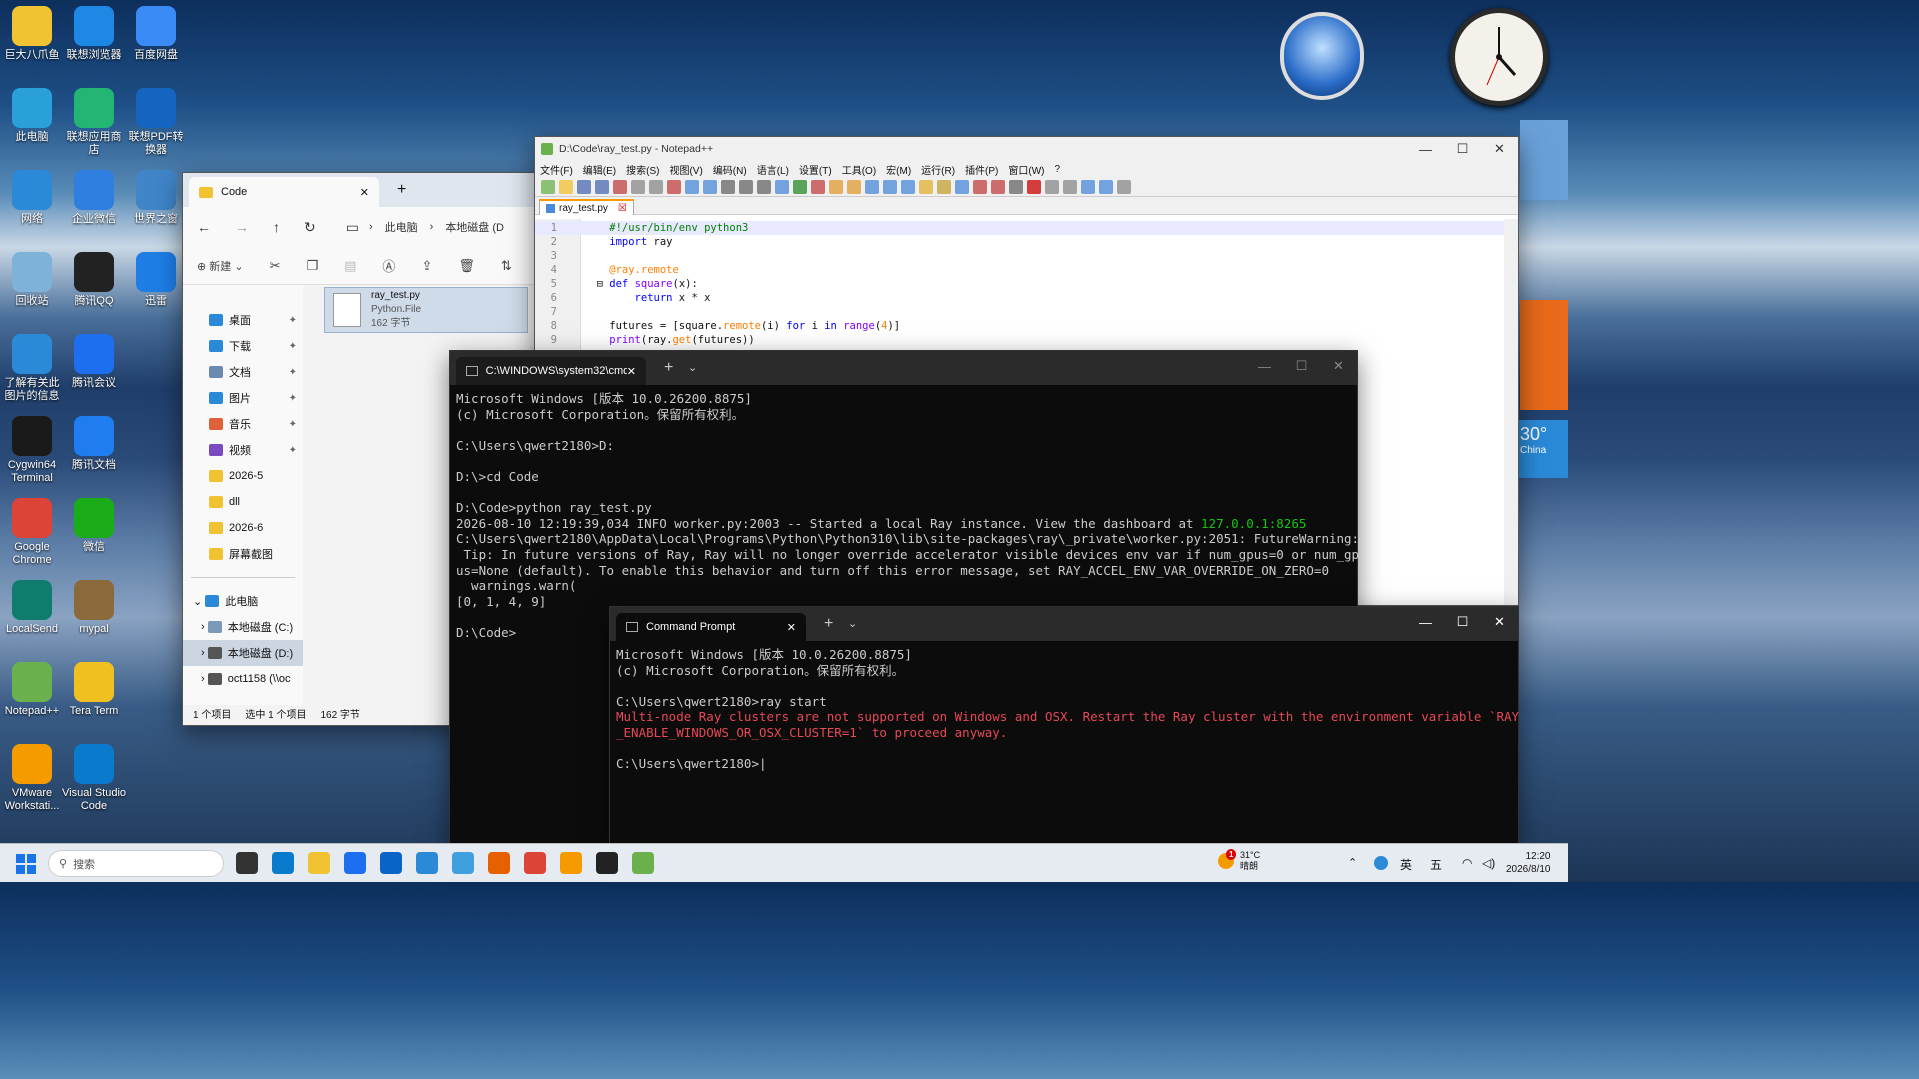 The width and height of the screenshot is (1919, 1079). What do you see at coordinates (94, 778) in the screenshot?
I see `desktop-icon: Visual Studio Code` at bounding box center [94, 778].